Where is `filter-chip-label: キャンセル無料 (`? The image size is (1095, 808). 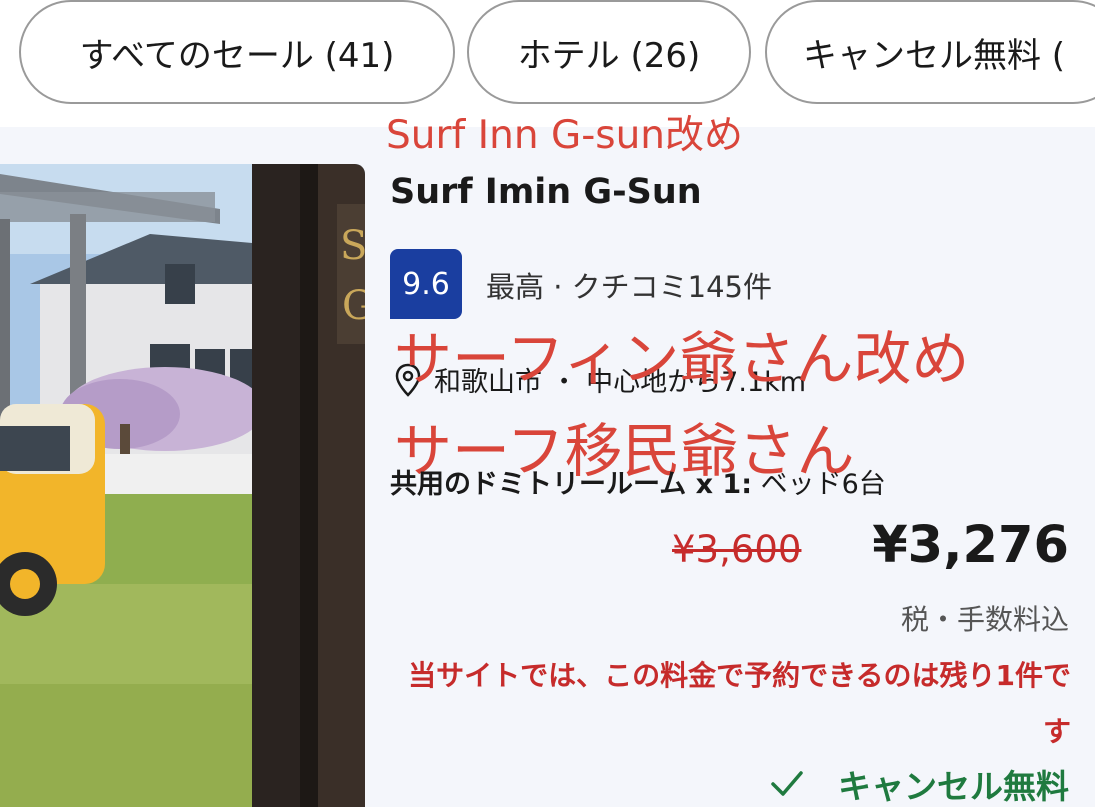 filter-chip-label: キャンセル無料 ( is located at coordinates (934, 55).